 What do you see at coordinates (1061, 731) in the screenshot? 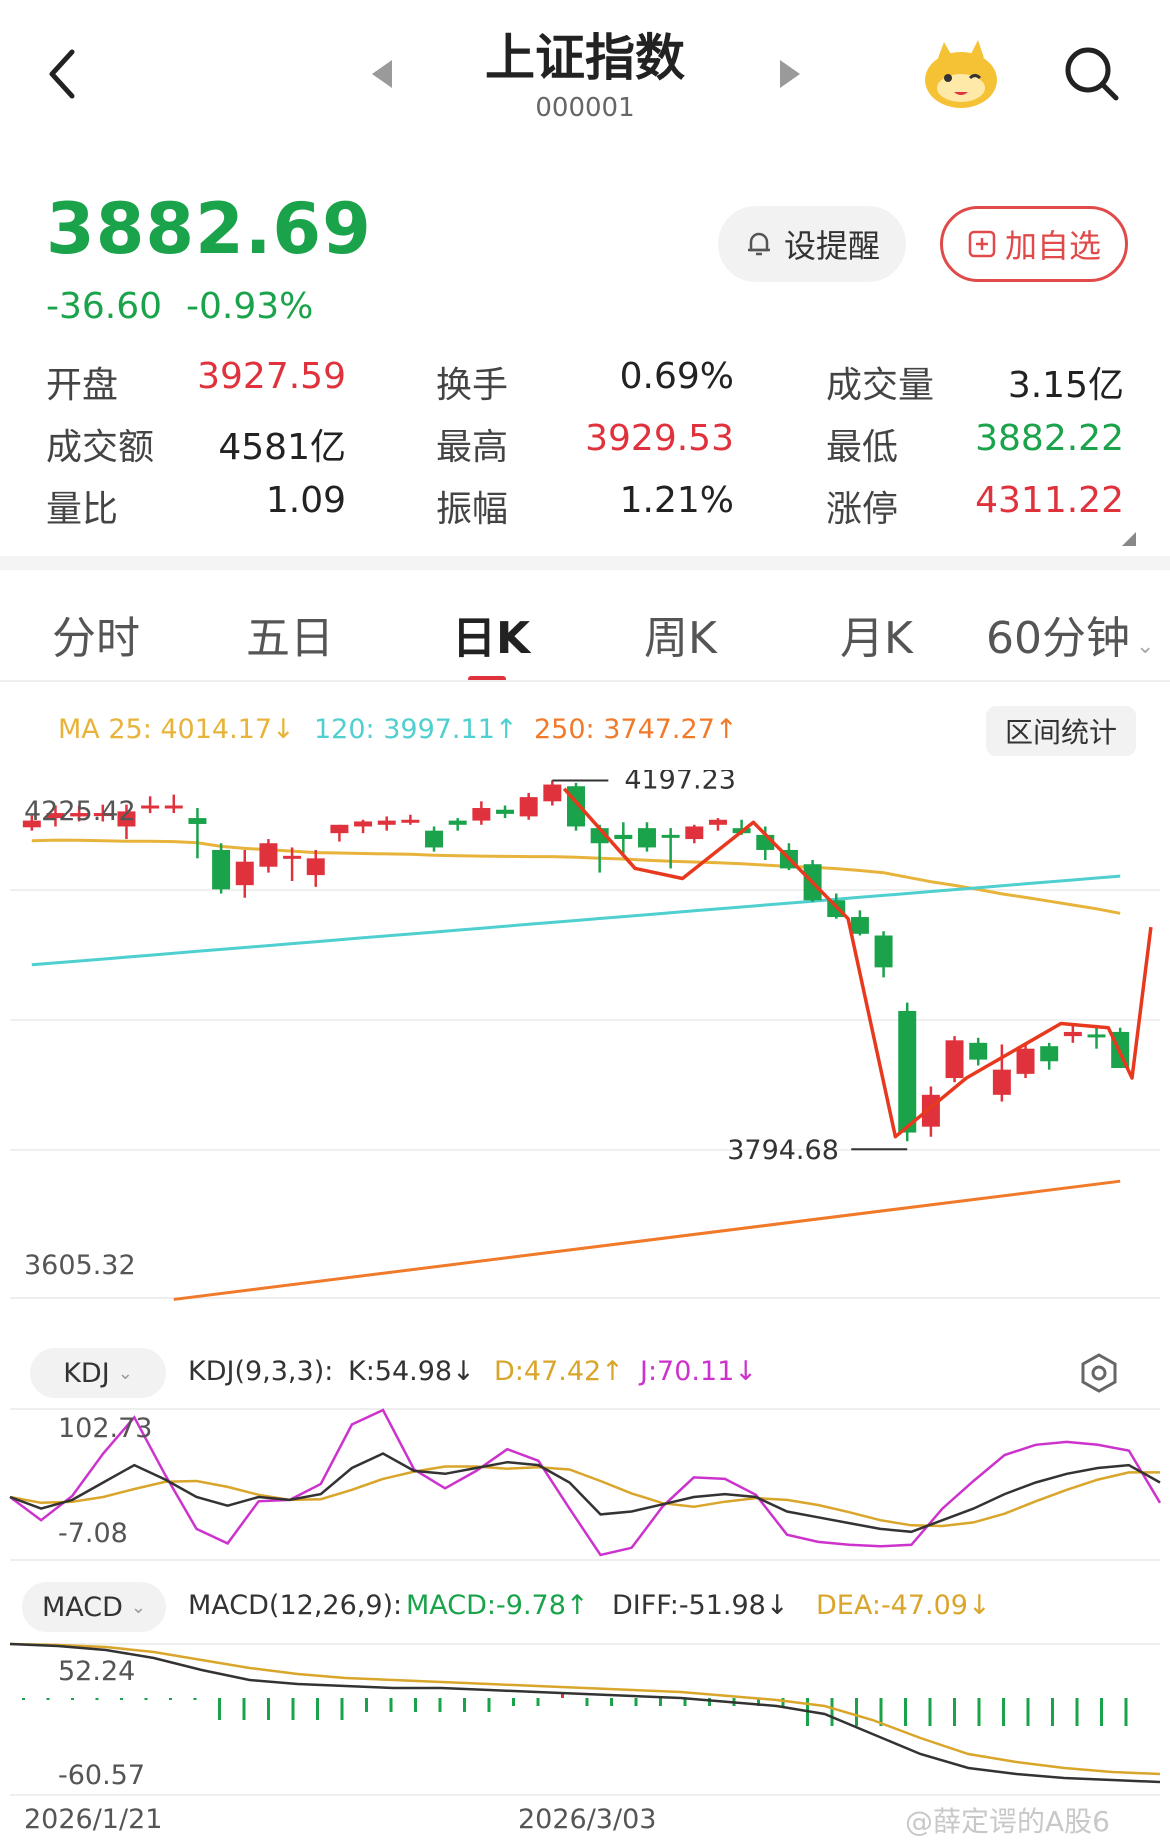
I see `range-stats-button: 区间统计` at bounding box center [1061, 731].